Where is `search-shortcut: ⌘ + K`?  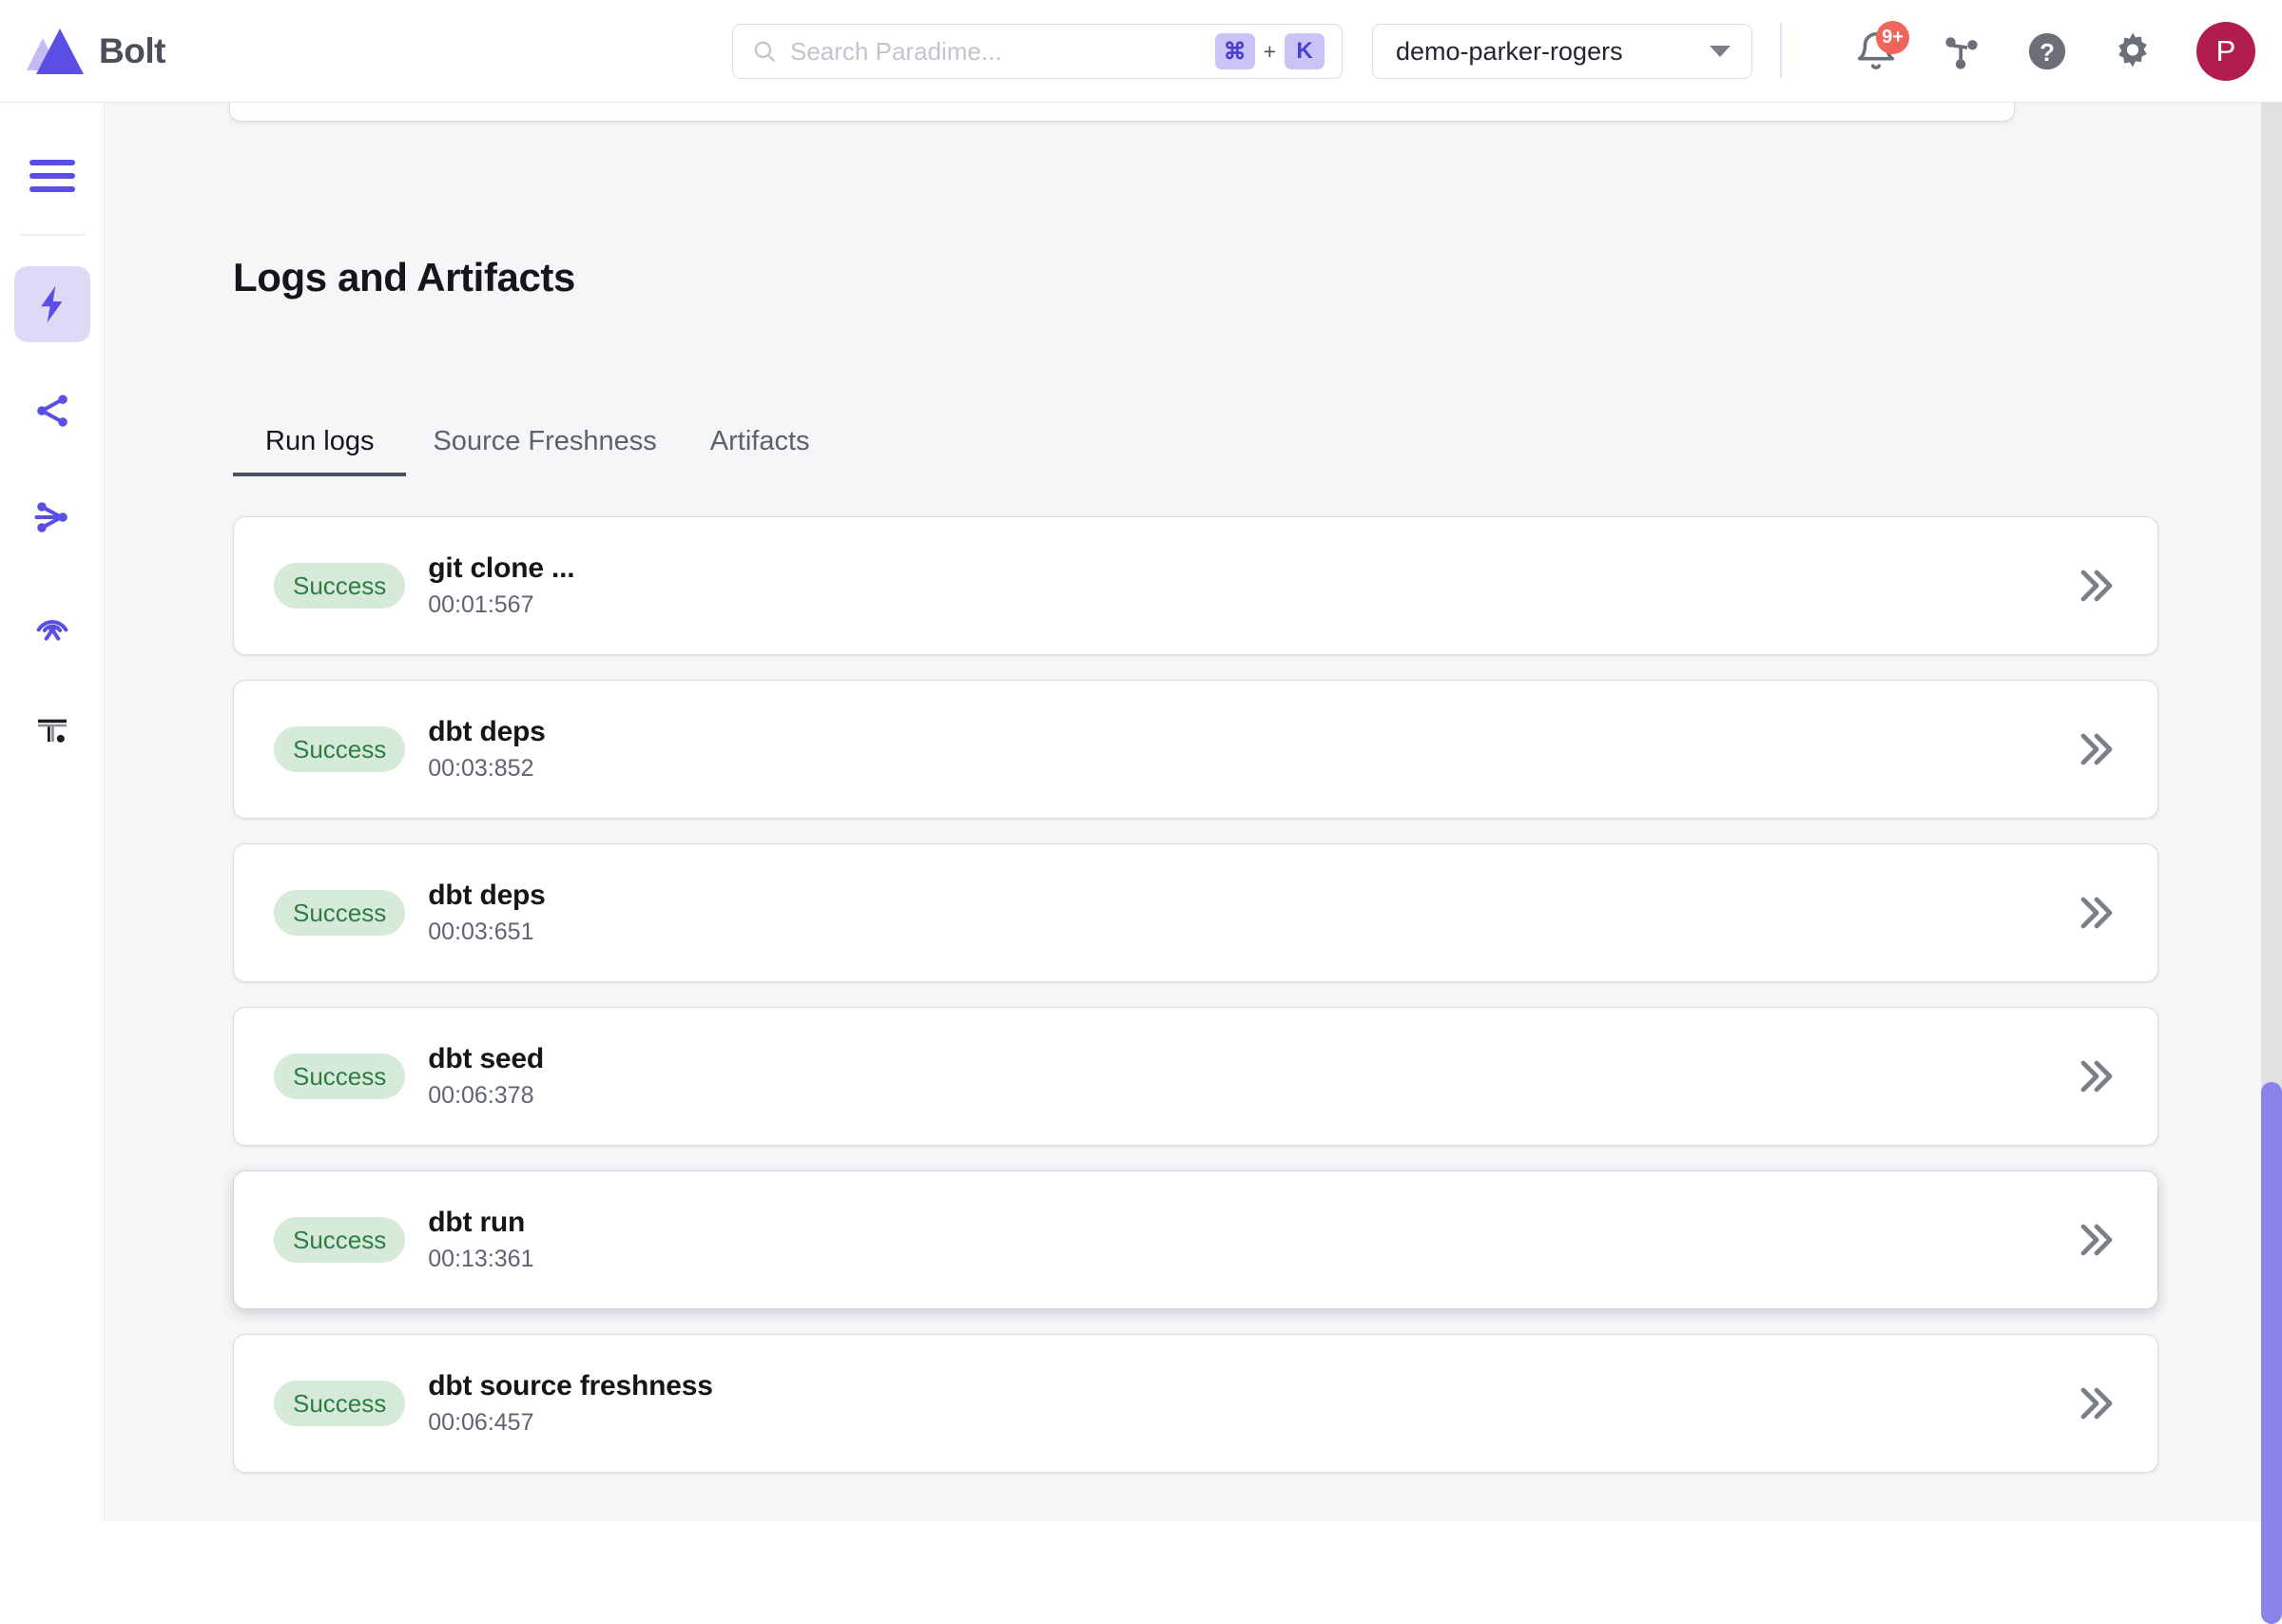
search-shortcut: ⌘ + K is located at coordinates (1269, 51).